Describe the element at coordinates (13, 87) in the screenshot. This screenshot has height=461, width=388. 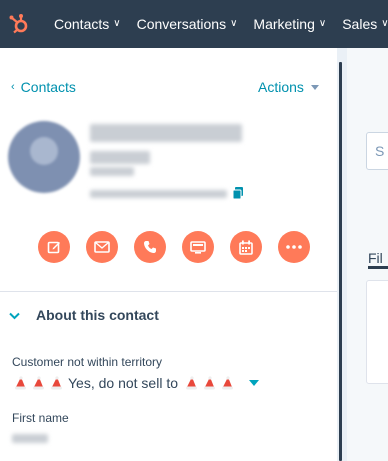
I see `chevron-left-icon: ‹` at that location.